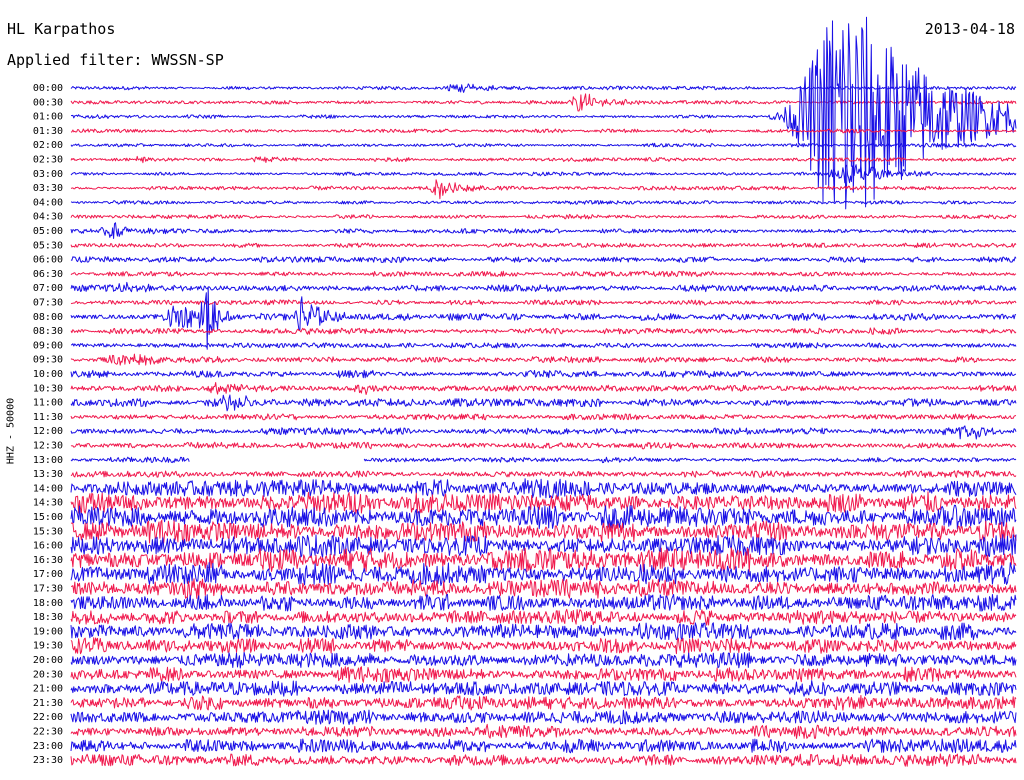  Describe the element at coordinates (48, 160) in the screenshot. I see `tick-label-0230: 02:30` at that location.